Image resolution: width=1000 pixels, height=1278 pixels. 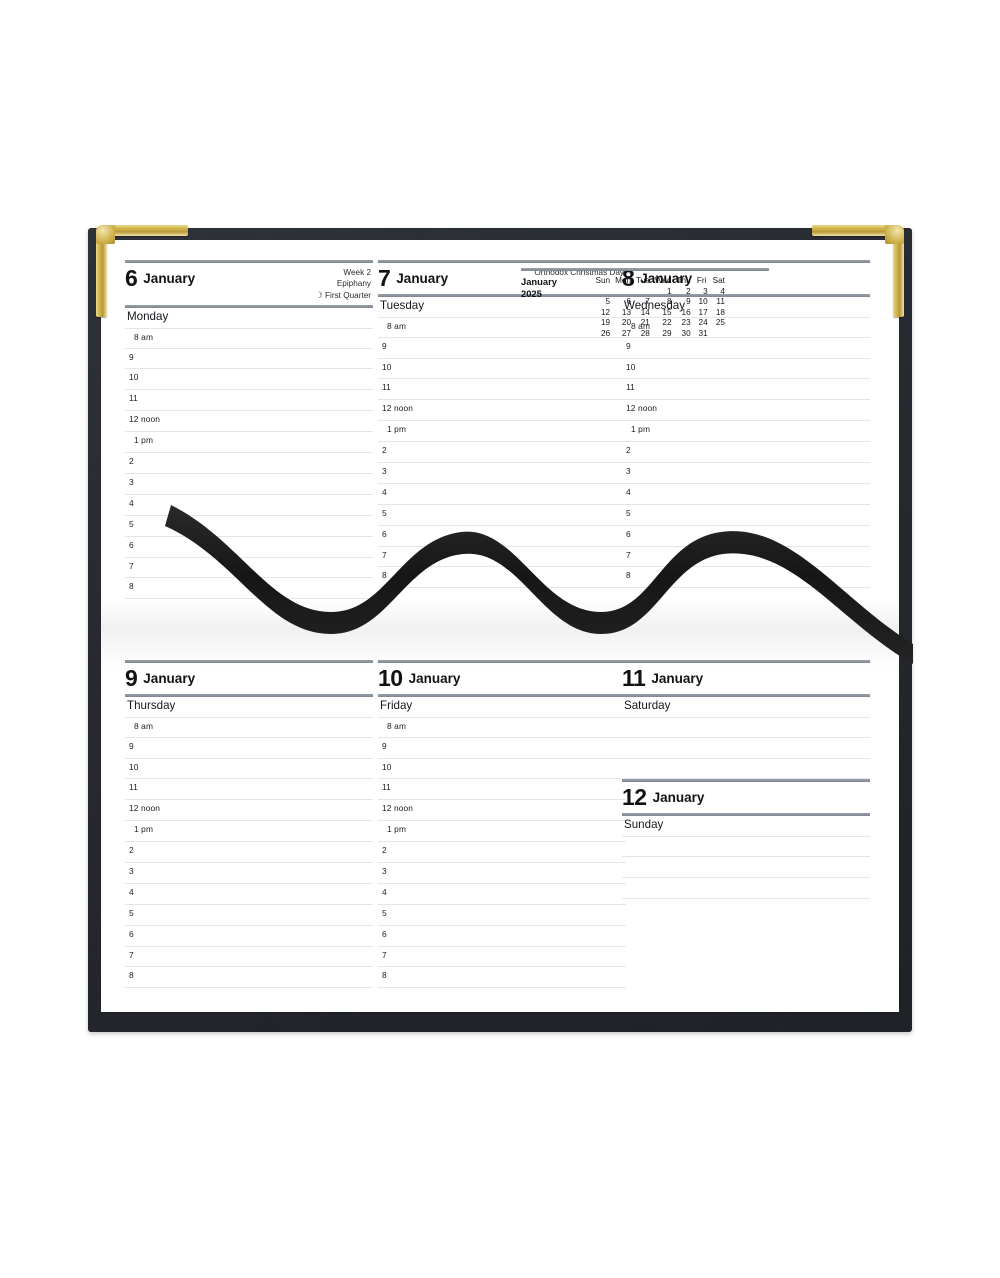 What do you see at coordinates (718, 323) in the screenshot?
I see `minical-day-cell: 25` at bounding box center [718, 323].